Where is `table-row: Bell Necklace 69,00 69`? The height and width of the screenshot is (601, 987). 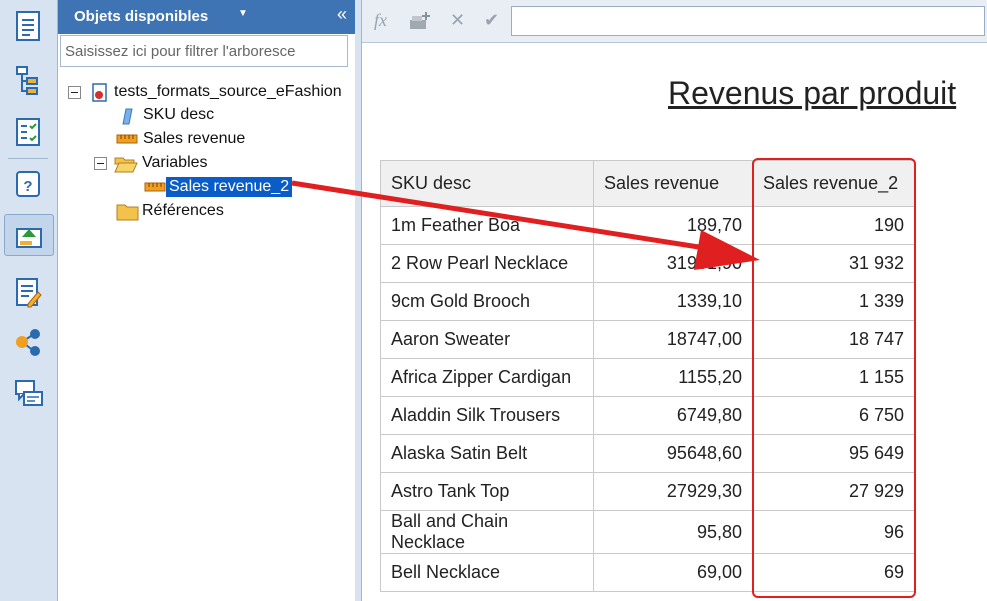 table-row: Bell Necklace 69,00 69 is located at coordinates (647, 572).